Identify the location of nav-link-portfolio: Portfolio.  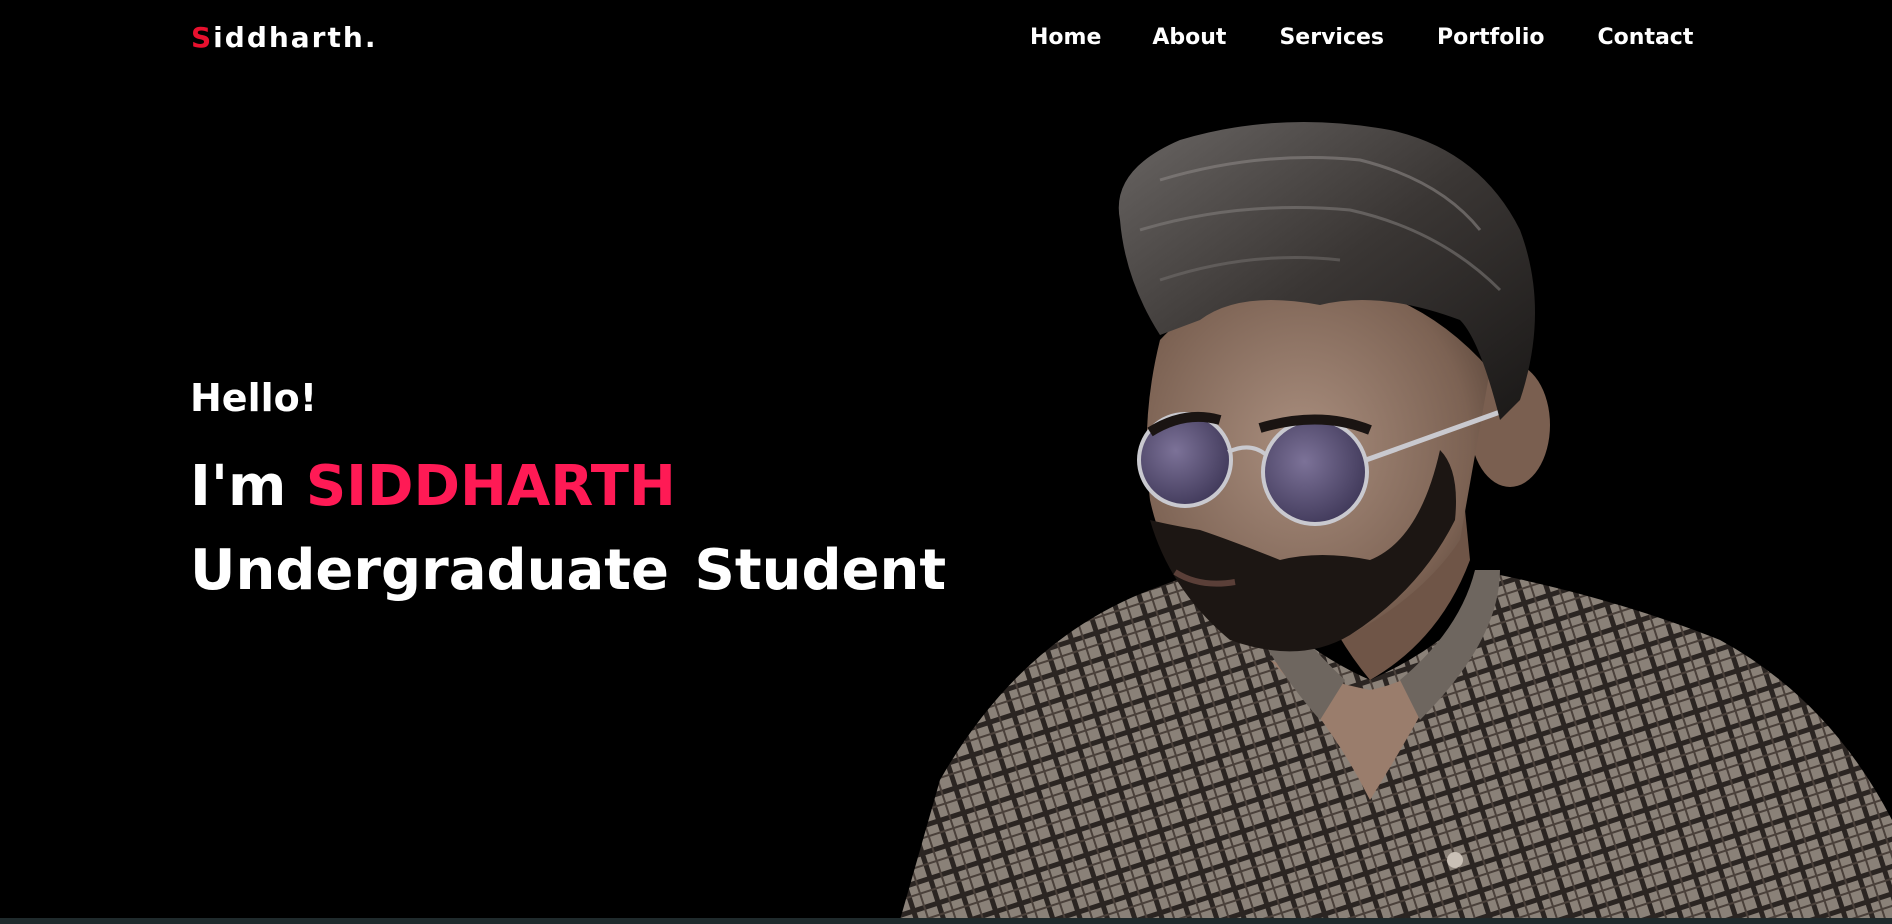
(1491, 38).